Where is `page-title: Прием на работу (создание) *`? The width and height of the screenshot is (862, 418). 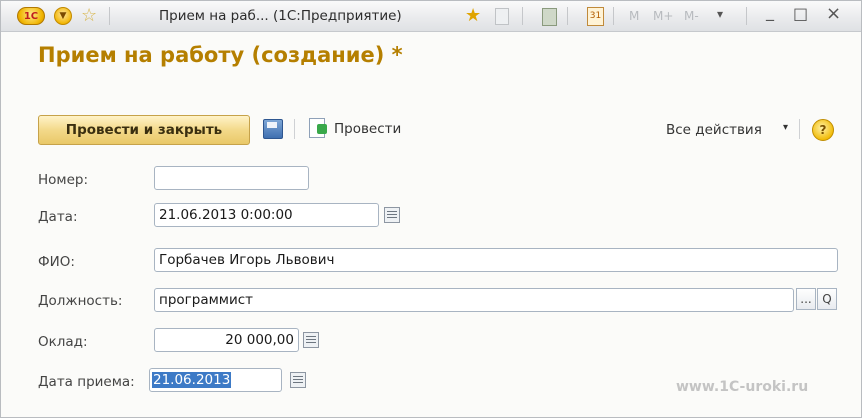
page-title: Прием на работу (создание) * is located at coordinates (220, 55).